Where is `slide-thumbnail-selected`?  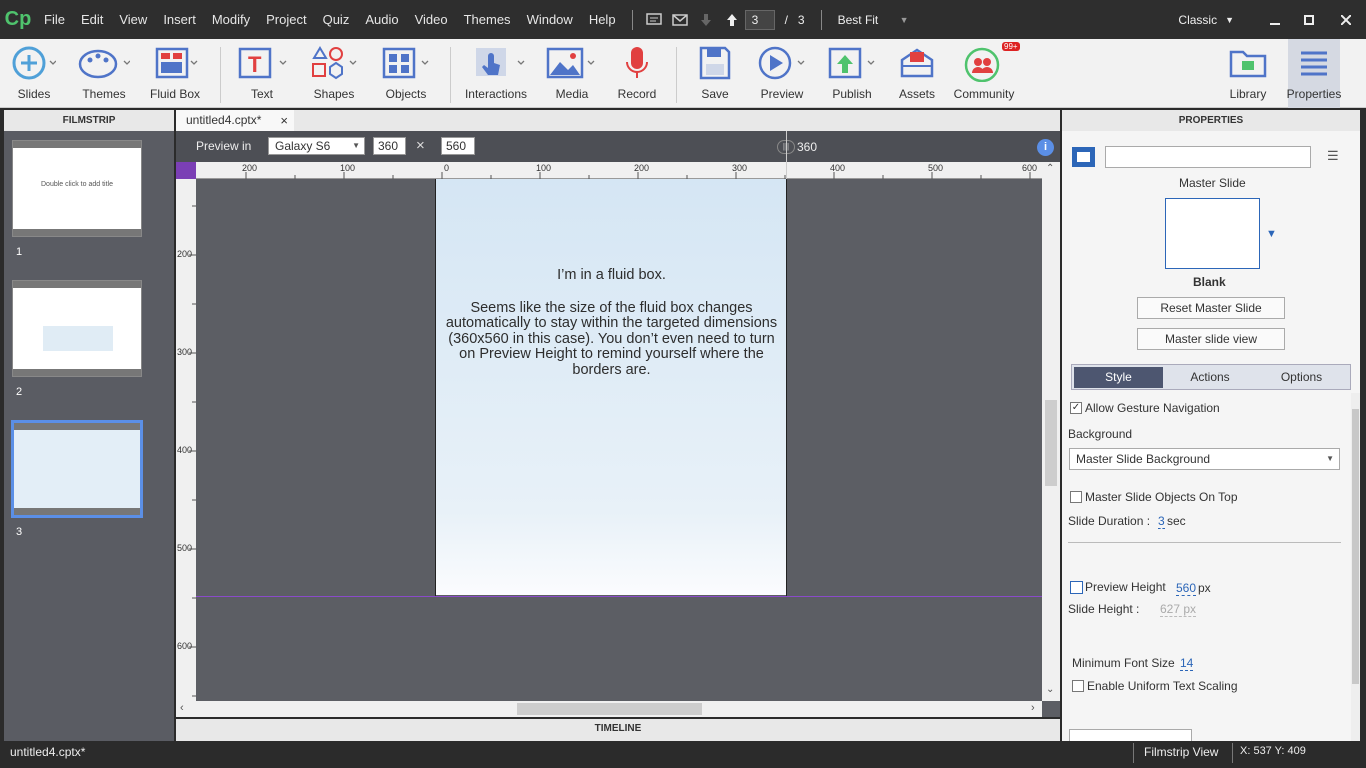 slide-thumbnail-selected is located at coordinates (77, 469).